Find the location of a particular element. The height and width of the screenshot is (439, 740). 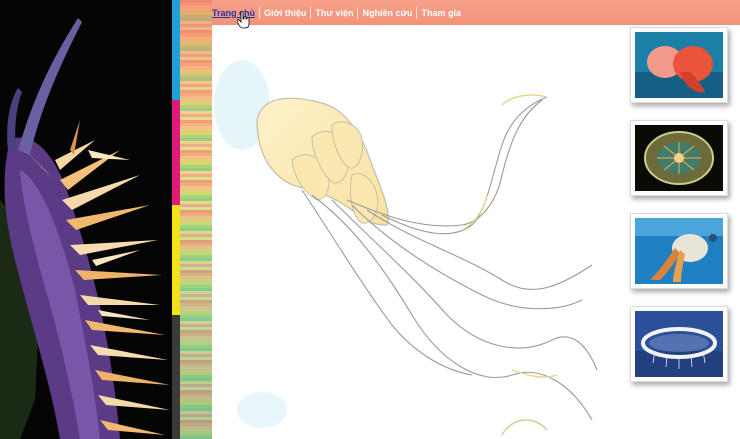

thumbnail-orange-jellyfish is located at coordinates (679, 65).